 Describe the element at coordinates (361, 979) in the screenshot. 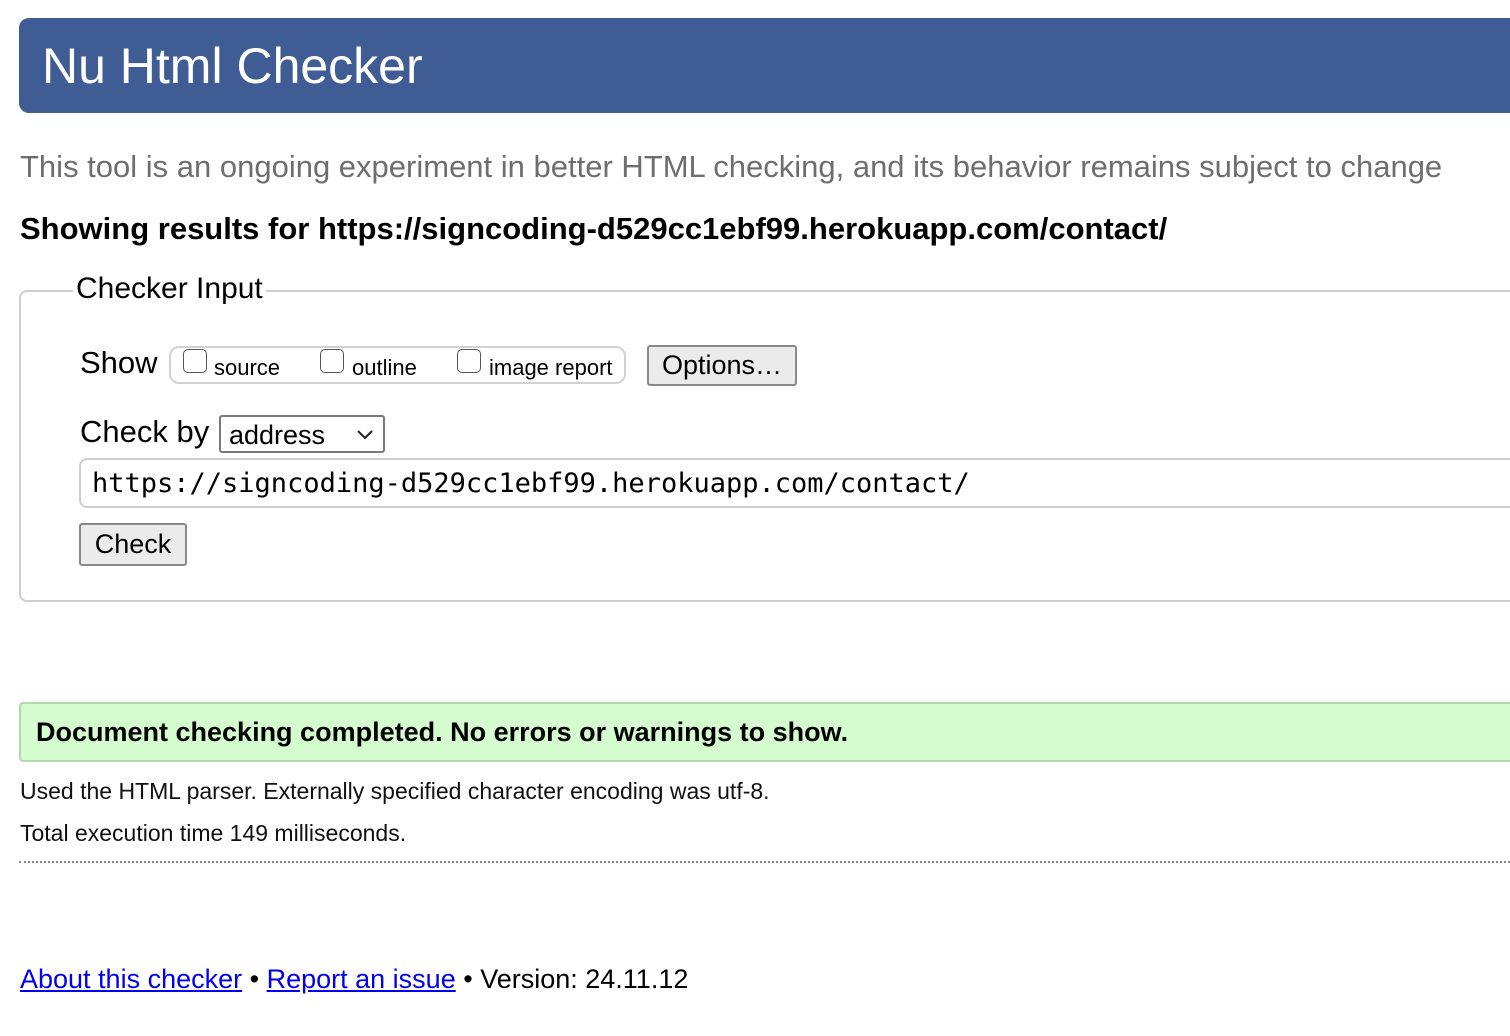

I see `report-issue-link: Report an issue` at that location.